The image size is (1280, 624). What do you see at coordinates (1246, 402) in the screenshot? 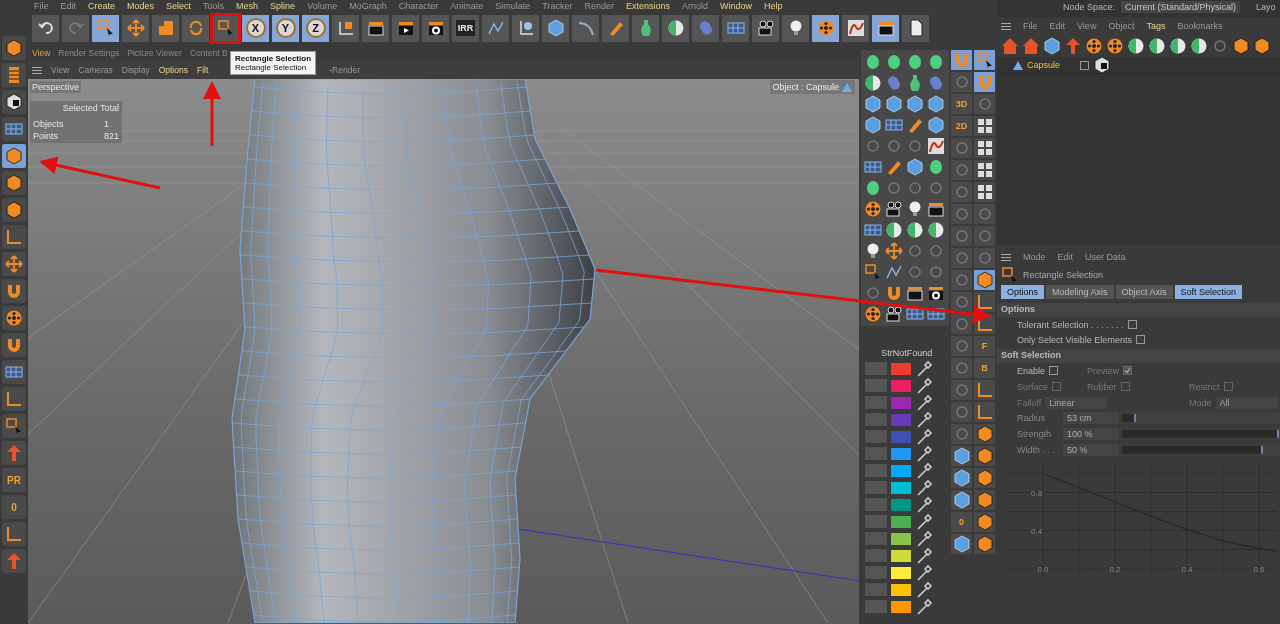
I see `mode-dropdown: All` at bounding box center [1246, 402].